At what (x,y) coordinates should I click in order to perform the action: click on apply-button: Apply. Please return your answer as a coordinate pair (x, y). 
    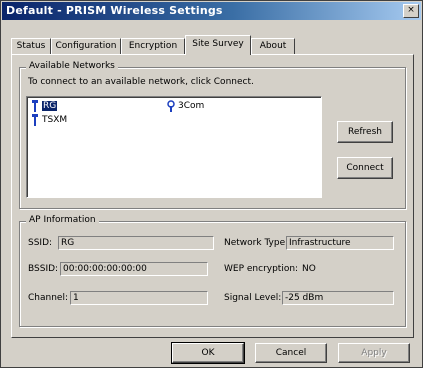
    Looking at the image, I should click on (374, 353).